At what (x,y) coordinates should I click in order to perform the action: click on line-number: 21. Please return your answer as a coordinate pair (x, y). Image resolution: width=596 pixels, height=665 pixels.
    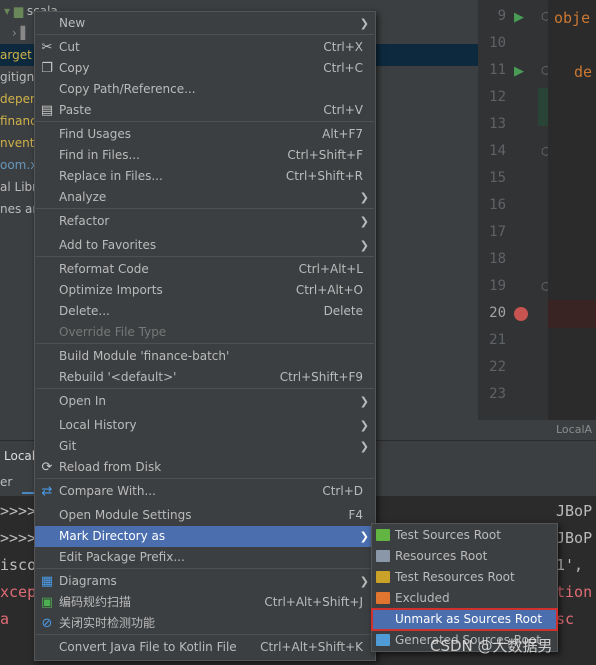
    Looking at the image, I should click on (497, 340).